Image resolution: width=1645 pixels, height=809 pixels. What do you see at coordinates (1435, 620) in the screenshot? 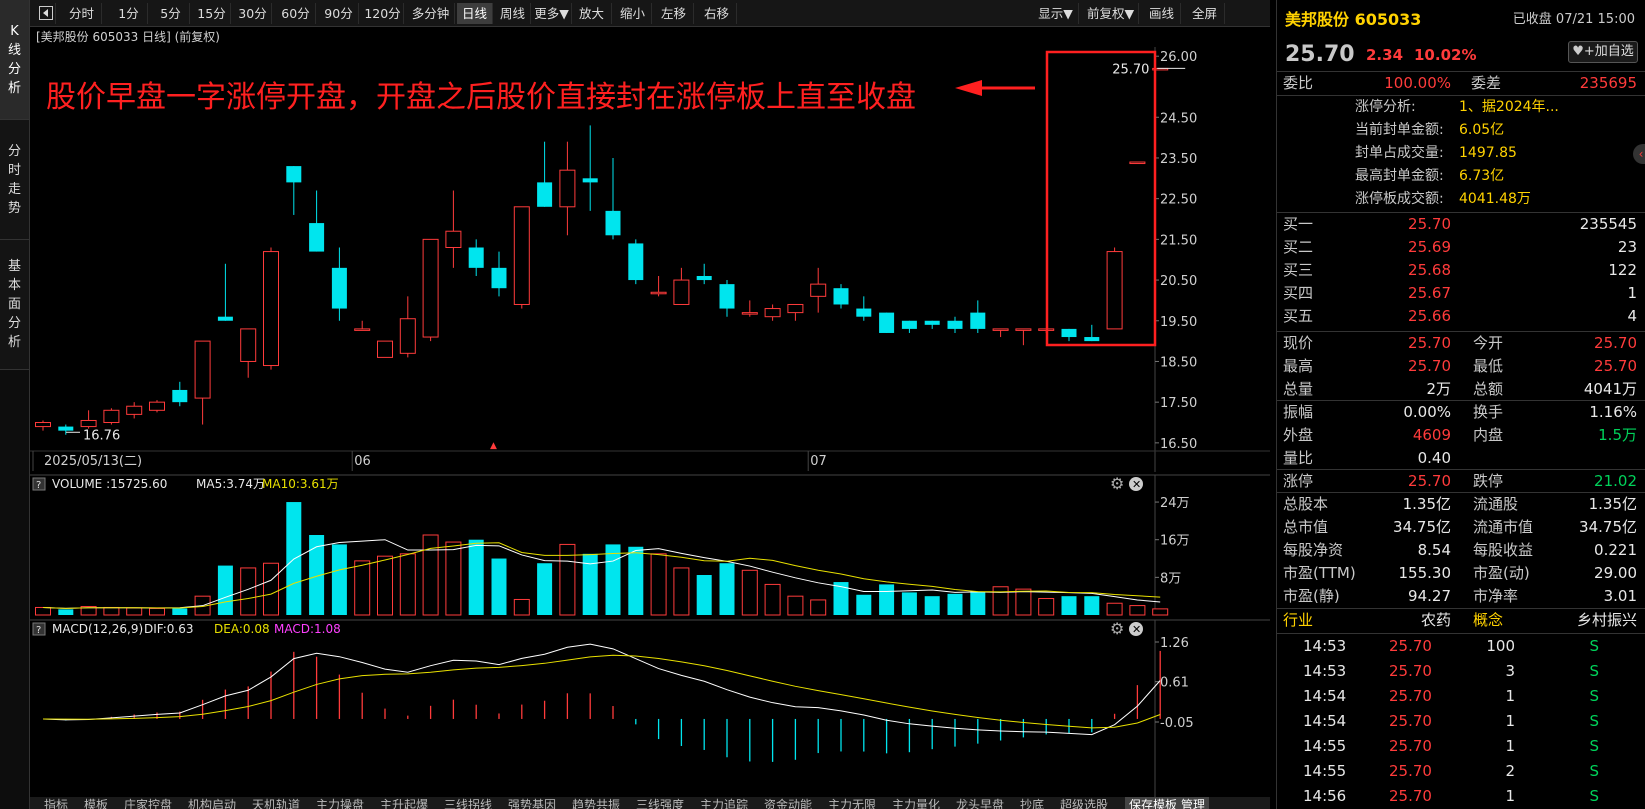
I see `industry-value: 农药` at bounding box center [1435, 620].